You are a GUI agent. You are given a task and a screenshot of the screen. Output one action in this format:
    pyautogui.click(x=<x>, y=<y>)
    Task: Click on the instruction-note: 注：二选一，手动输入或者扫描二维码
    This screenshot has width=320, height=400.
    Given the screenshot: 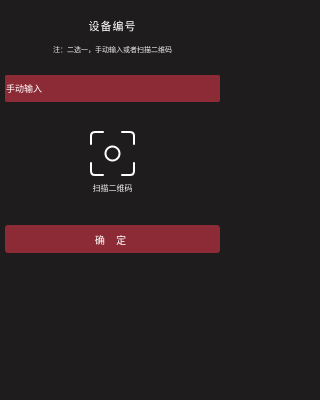 What is the action you would take?
    pyautogui.click(x=112, y=50)
    